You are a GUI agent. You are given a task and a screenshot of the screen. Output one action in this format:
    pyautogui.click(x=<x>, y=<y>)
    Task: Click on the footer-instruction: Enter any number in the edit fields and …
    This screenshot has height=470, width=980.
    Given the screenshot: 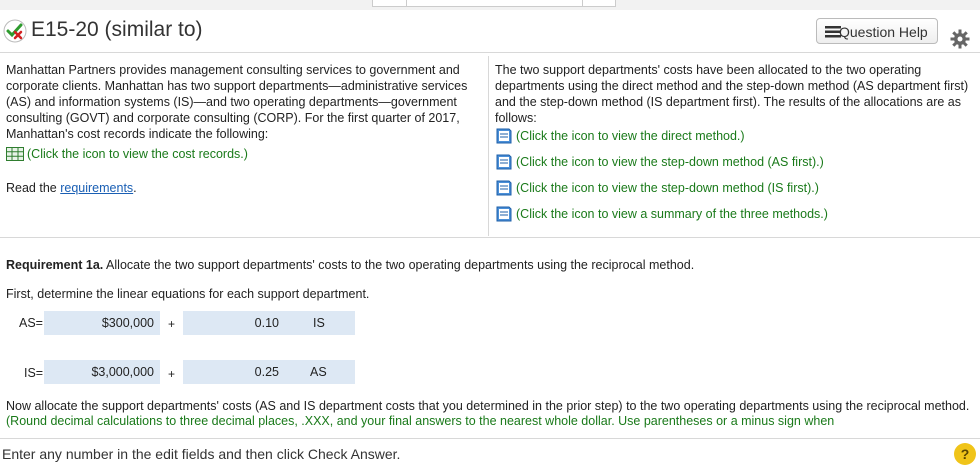 What is the action you would take?
    pyautogui.click(x=201, y=454)
    